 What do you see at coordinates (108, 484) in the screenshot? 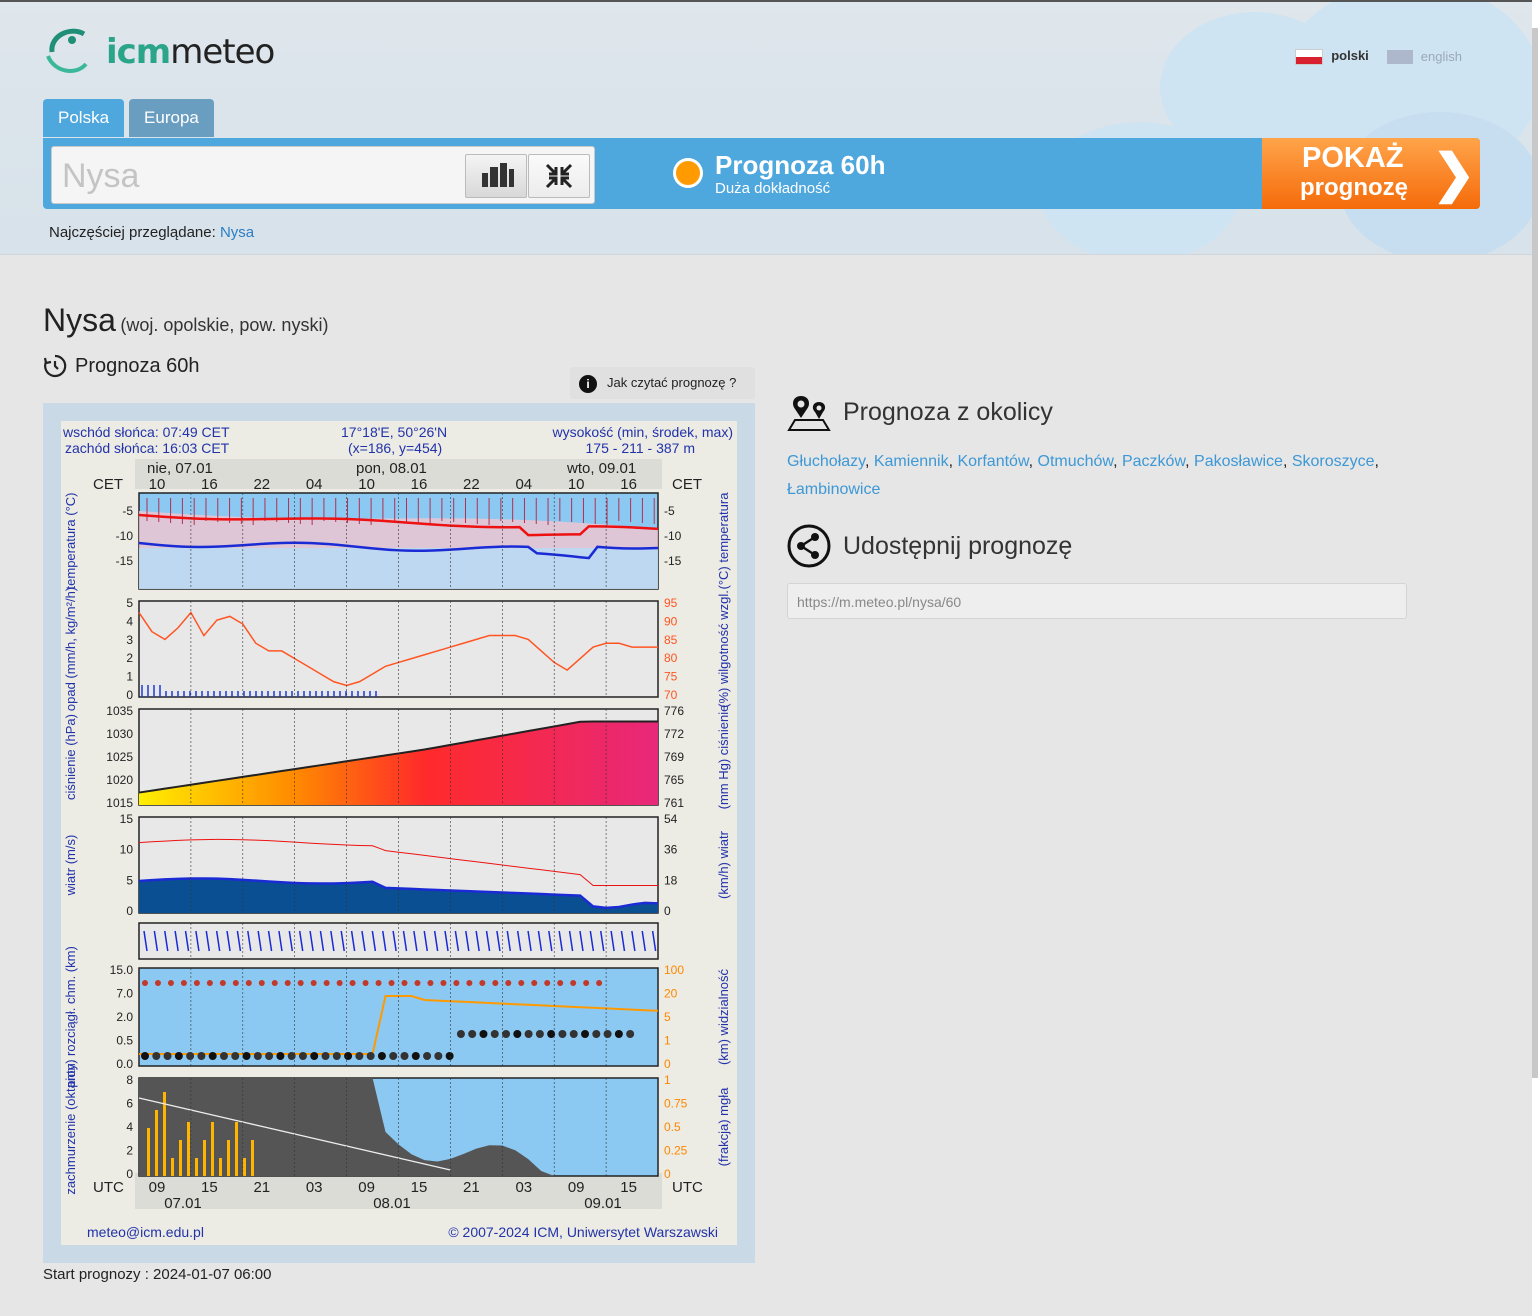
I see `cet-label: CET` at bounding box center [108, 484].